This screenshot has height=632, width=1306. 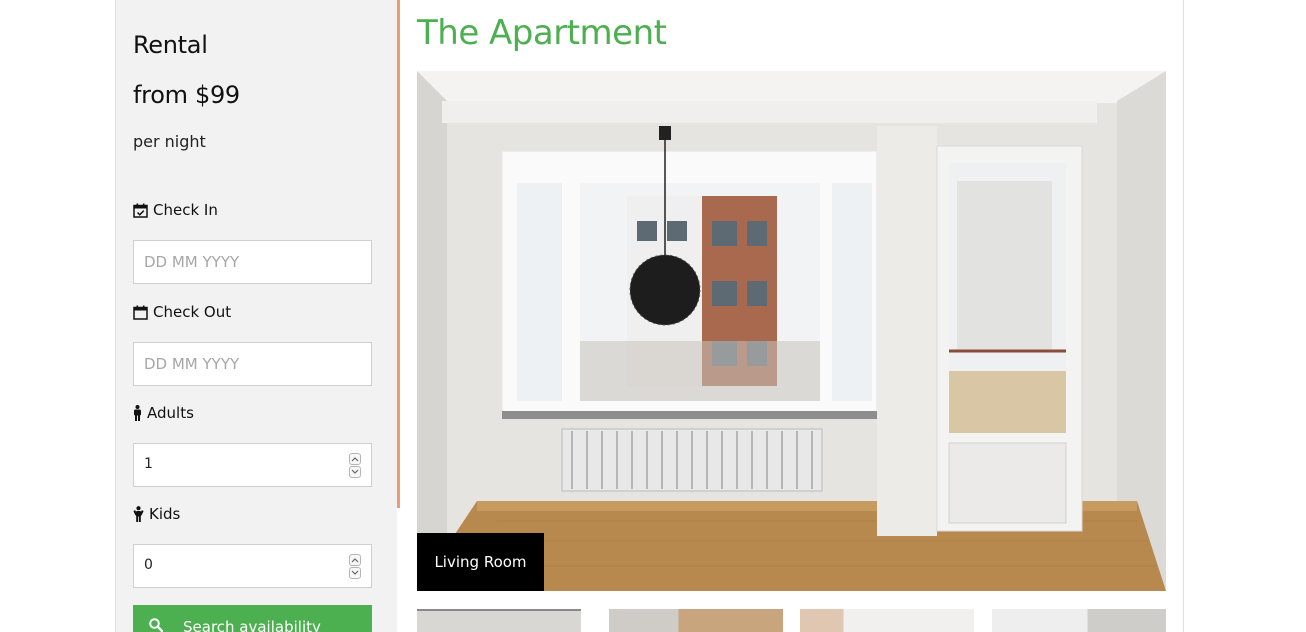 I want to click on sidebar-accent-bar, so click(x=398, y=254).